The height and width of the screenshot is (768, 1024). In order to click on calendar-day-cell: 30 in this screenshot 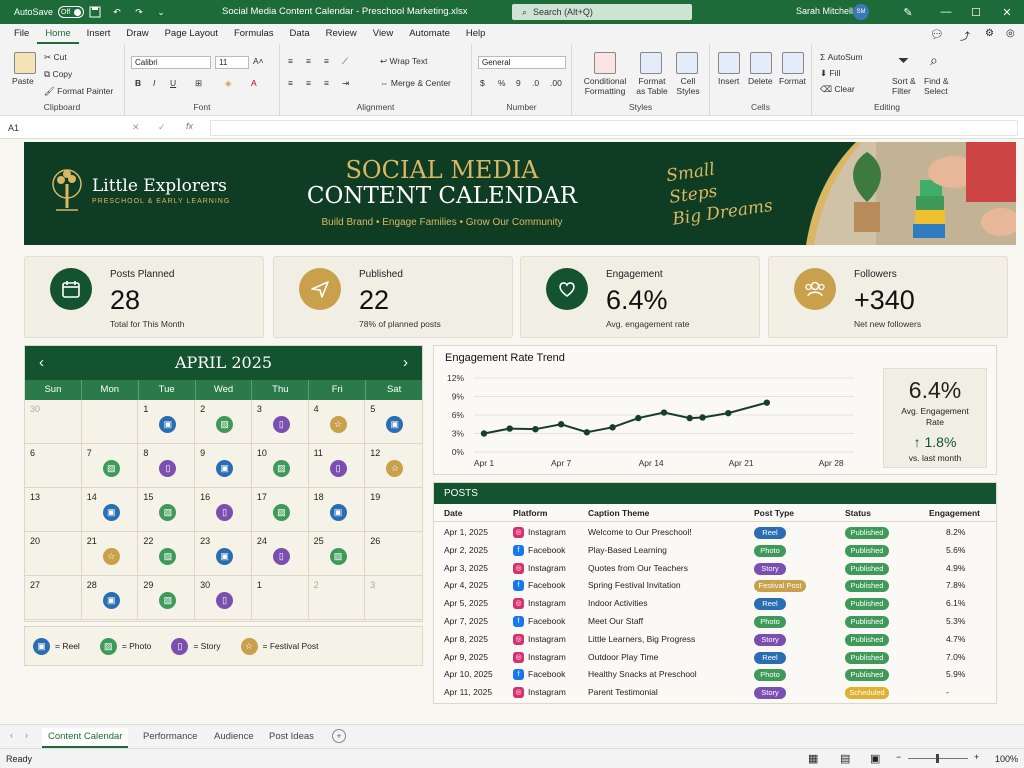, I will do `click(53, 422)`.